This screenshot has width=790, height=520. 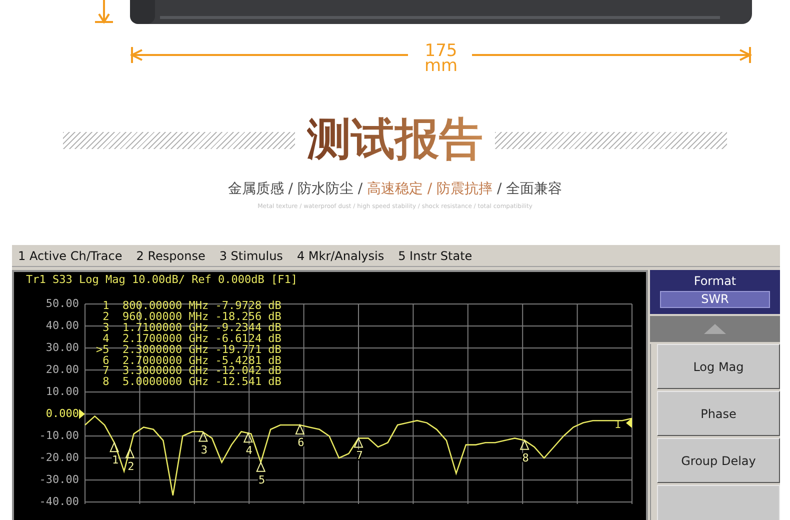 What do you see at coordinates (718, 366) in the screenshot?
I see `softkey-button: Log Mag` at bounding box center [718, 366].